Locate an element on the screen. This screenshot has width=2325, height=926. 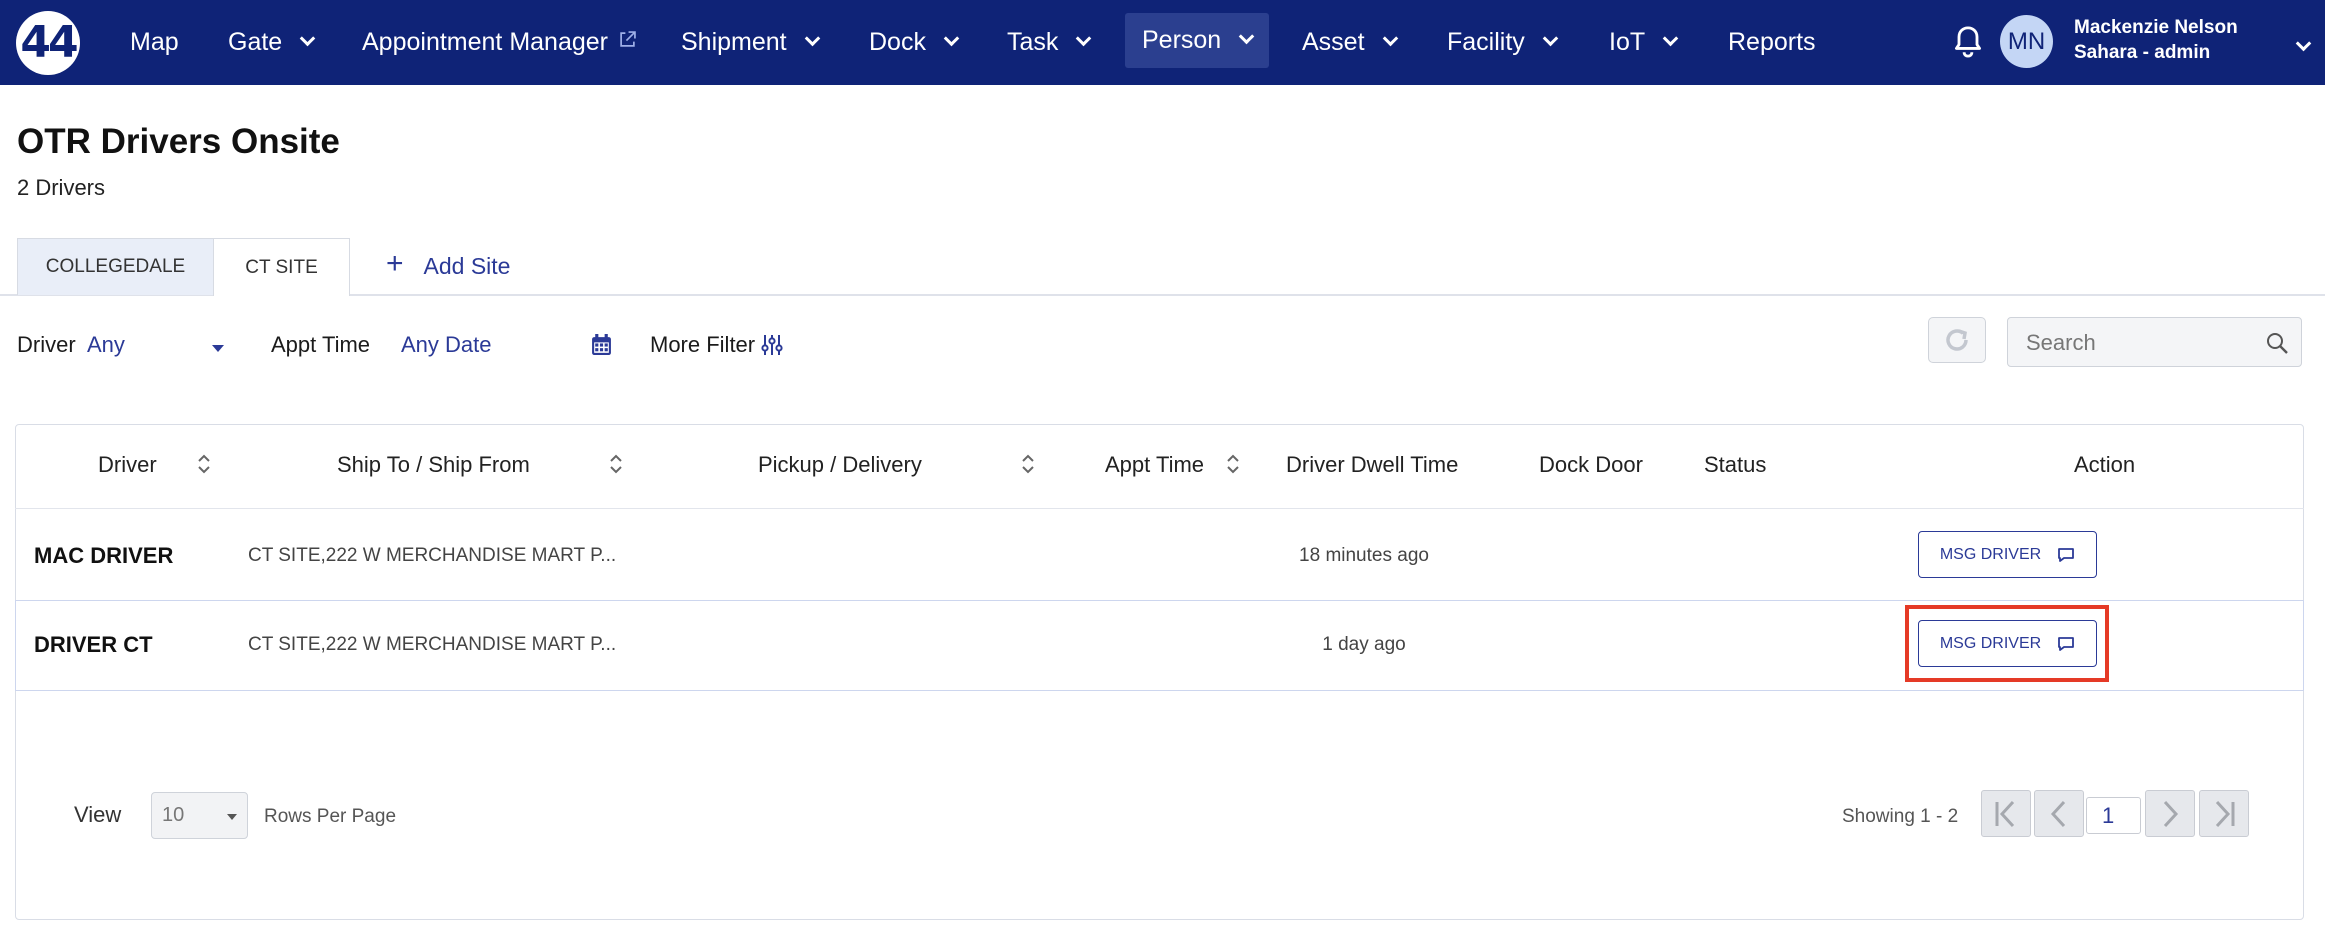
rows-per-page-value: 10 is located at coordinates (173, 815).